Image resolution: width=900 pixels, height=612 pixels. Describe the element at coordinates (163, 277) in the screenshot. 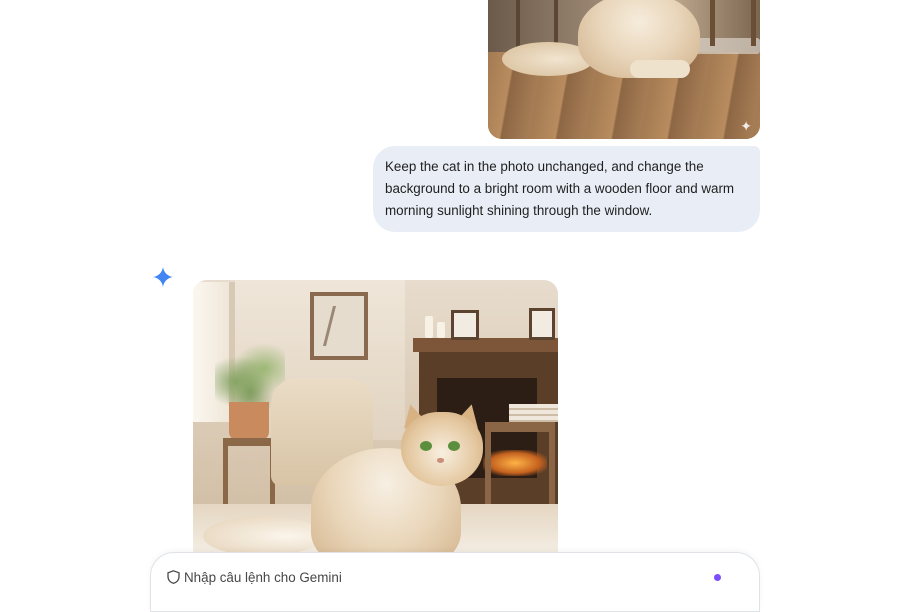

I see `gemini-sparkle-icon` at that location.